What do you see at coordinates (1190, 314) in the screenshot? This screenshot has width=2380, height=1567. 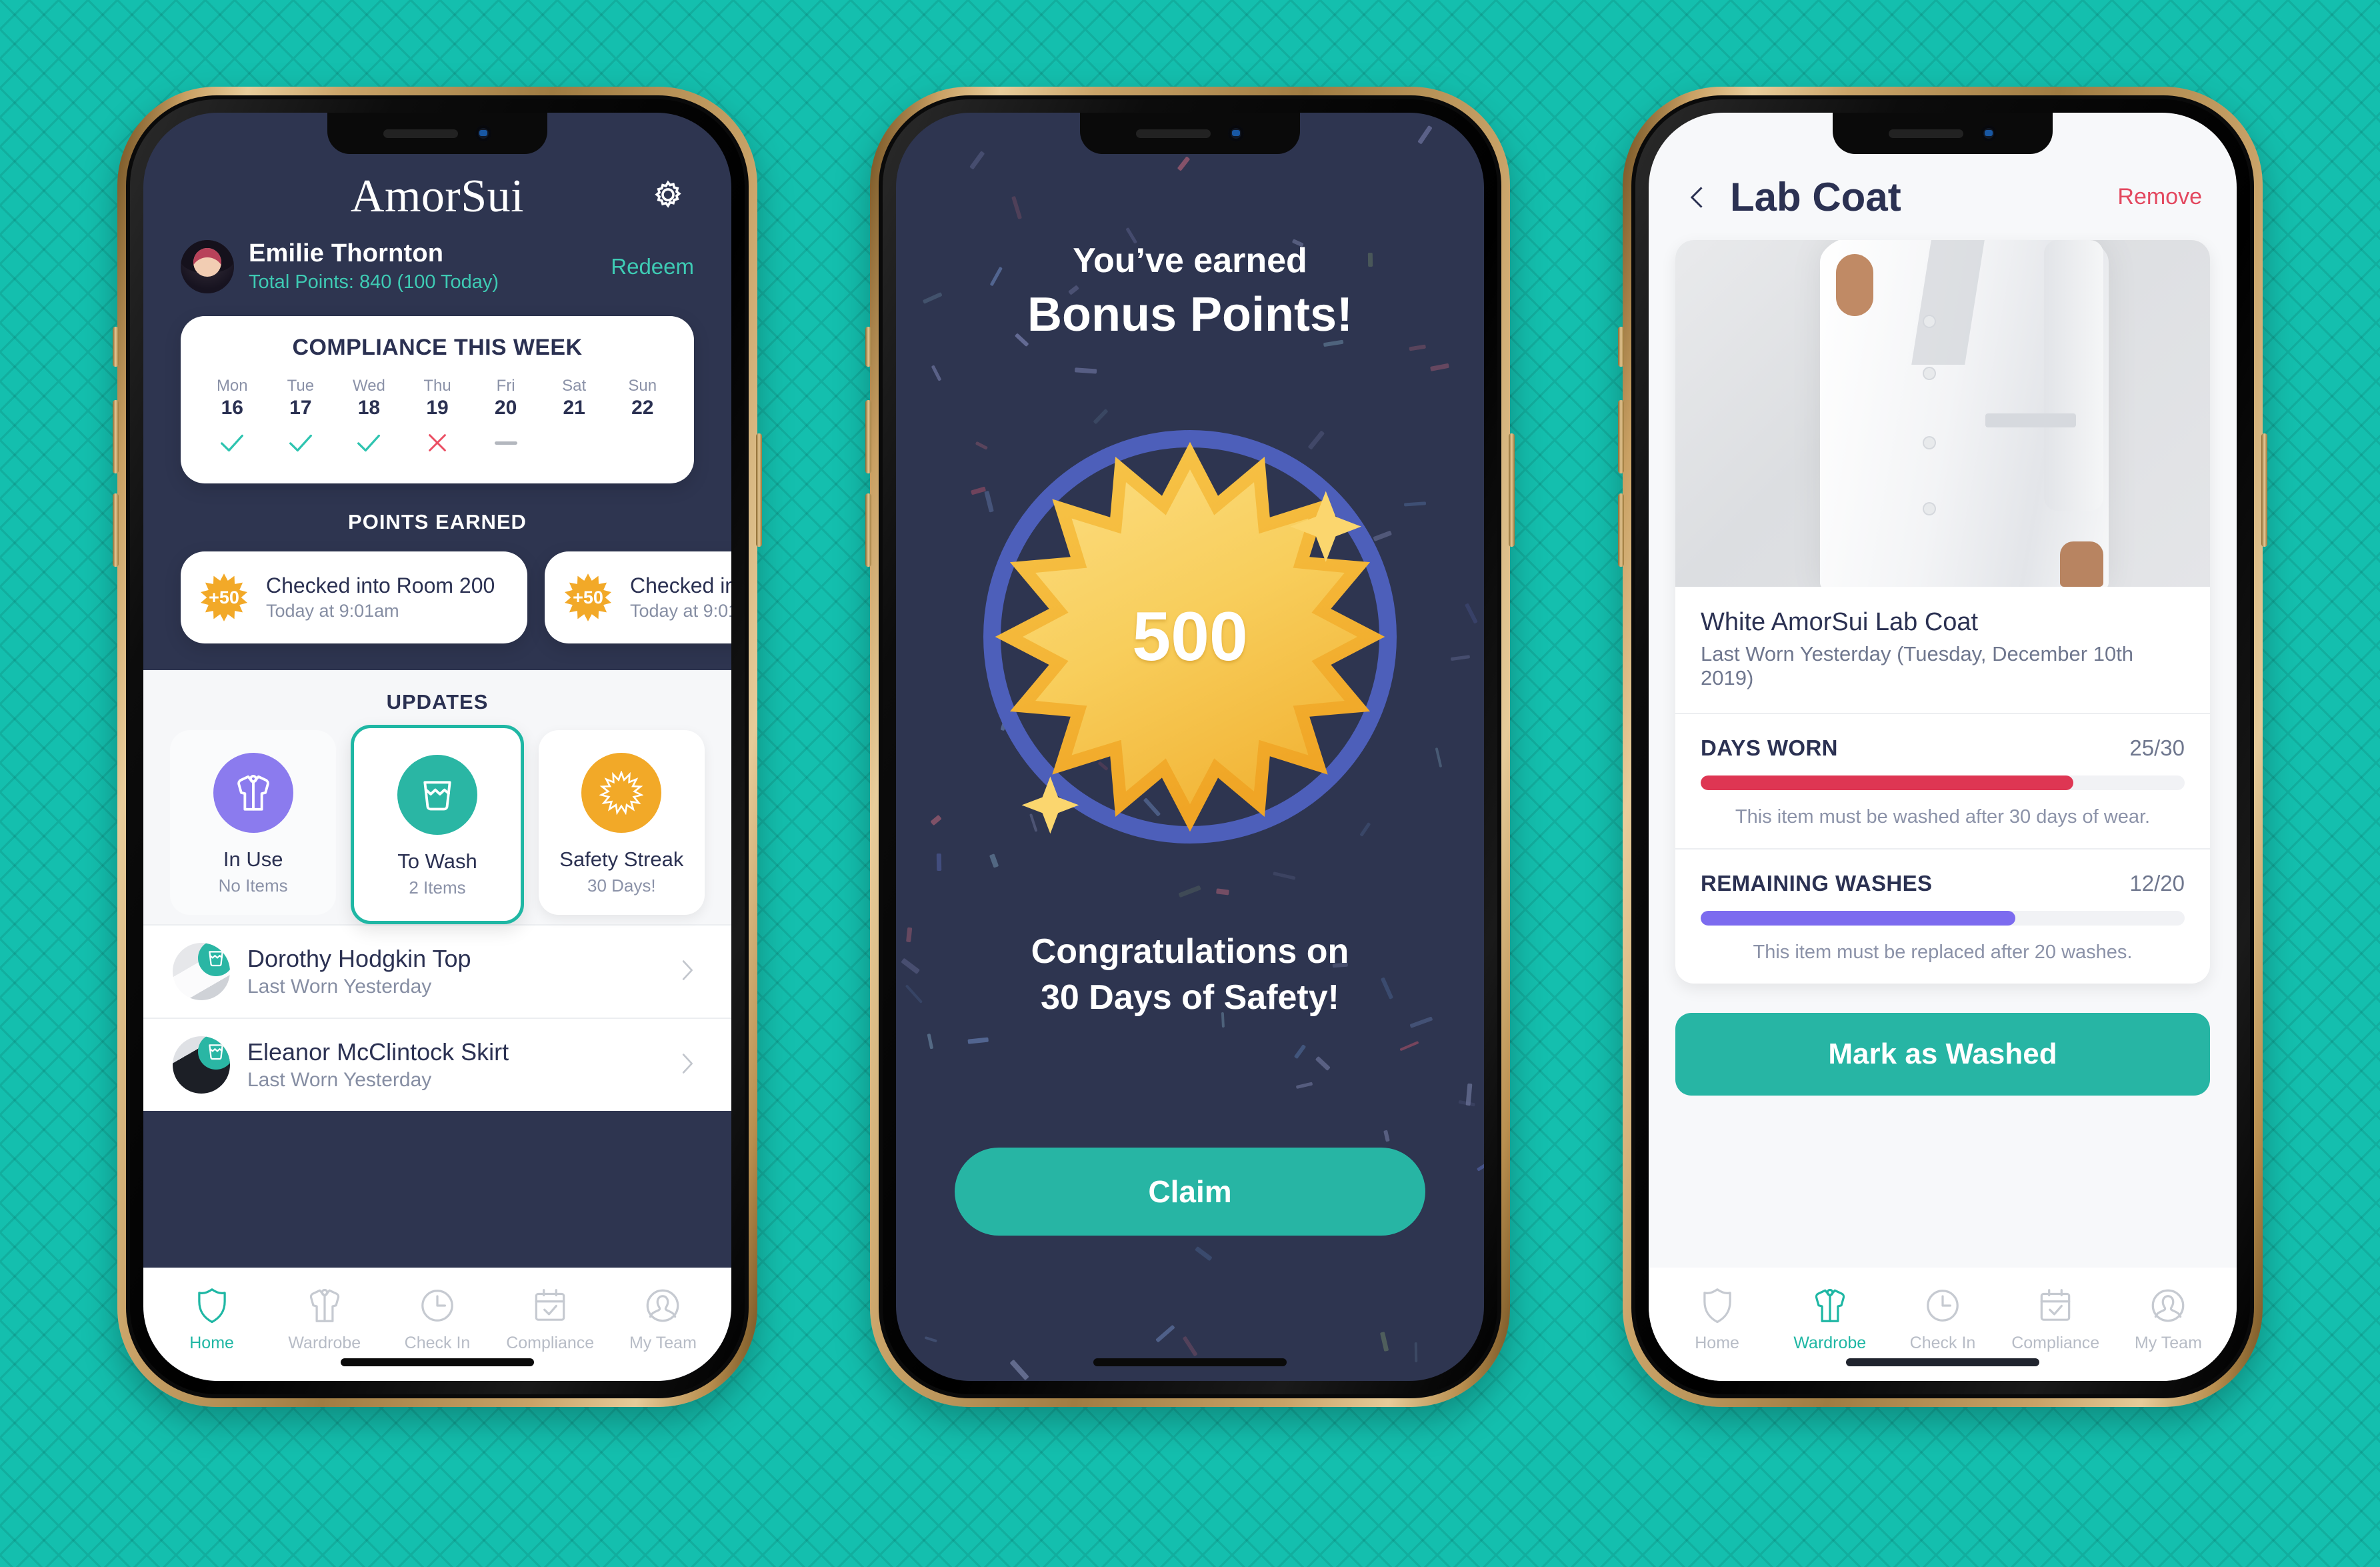 I see `bonus-headline-2: Bonus Points!` at bounding box center [1190, 314].